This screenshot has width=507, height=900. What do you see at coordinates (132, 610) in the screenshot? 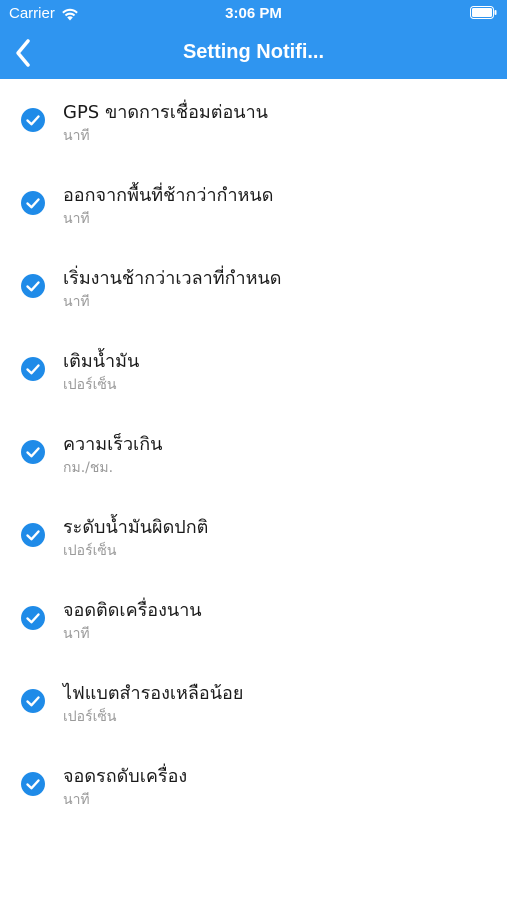
I see `setting-title: จอดติดเครื่องนาน` at bounding box center [132, 610].